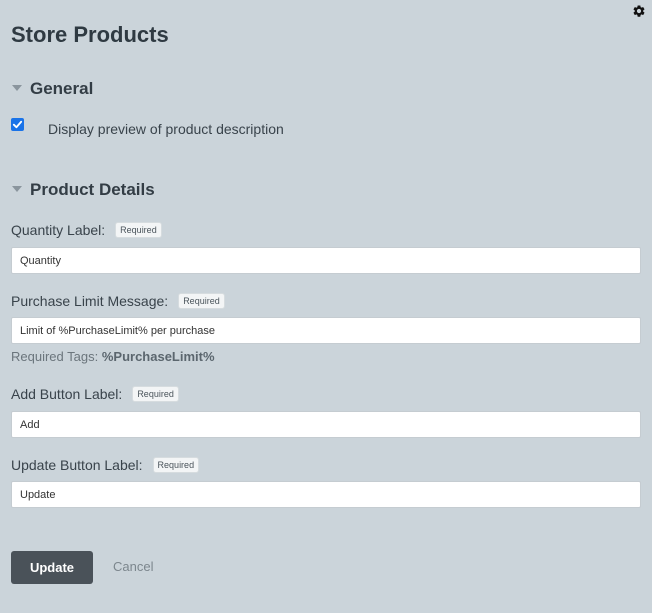 This screenshot has width=652, height=613. I want to click on add-button-label: Add Button Label: Required, so click(95, 394).